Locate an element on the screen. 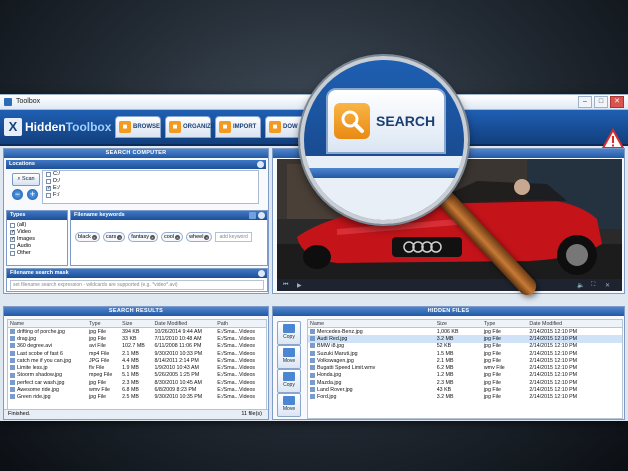  add-location-button: + is located at coordinates (32, 194).